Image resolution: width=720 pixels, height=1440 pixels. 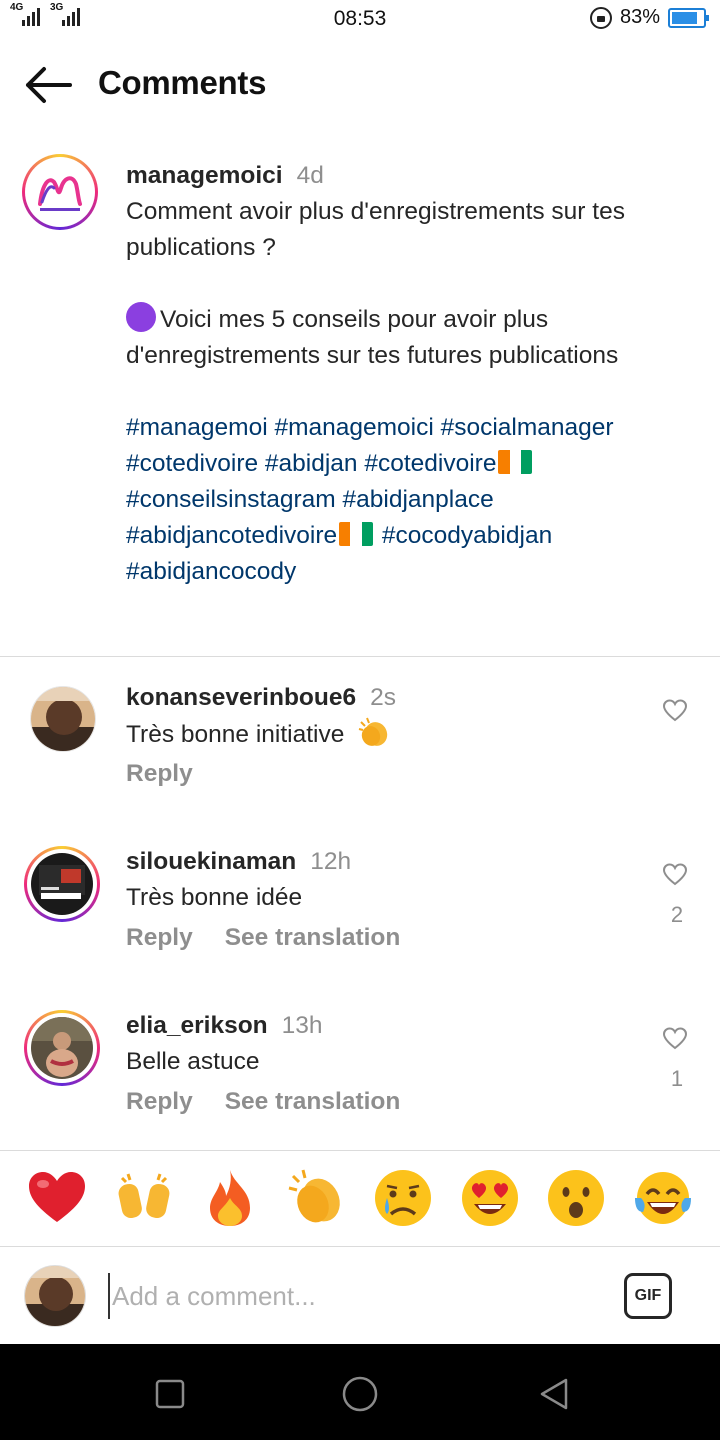 I want to click on like-count: 2, so click(x=677, y=914).